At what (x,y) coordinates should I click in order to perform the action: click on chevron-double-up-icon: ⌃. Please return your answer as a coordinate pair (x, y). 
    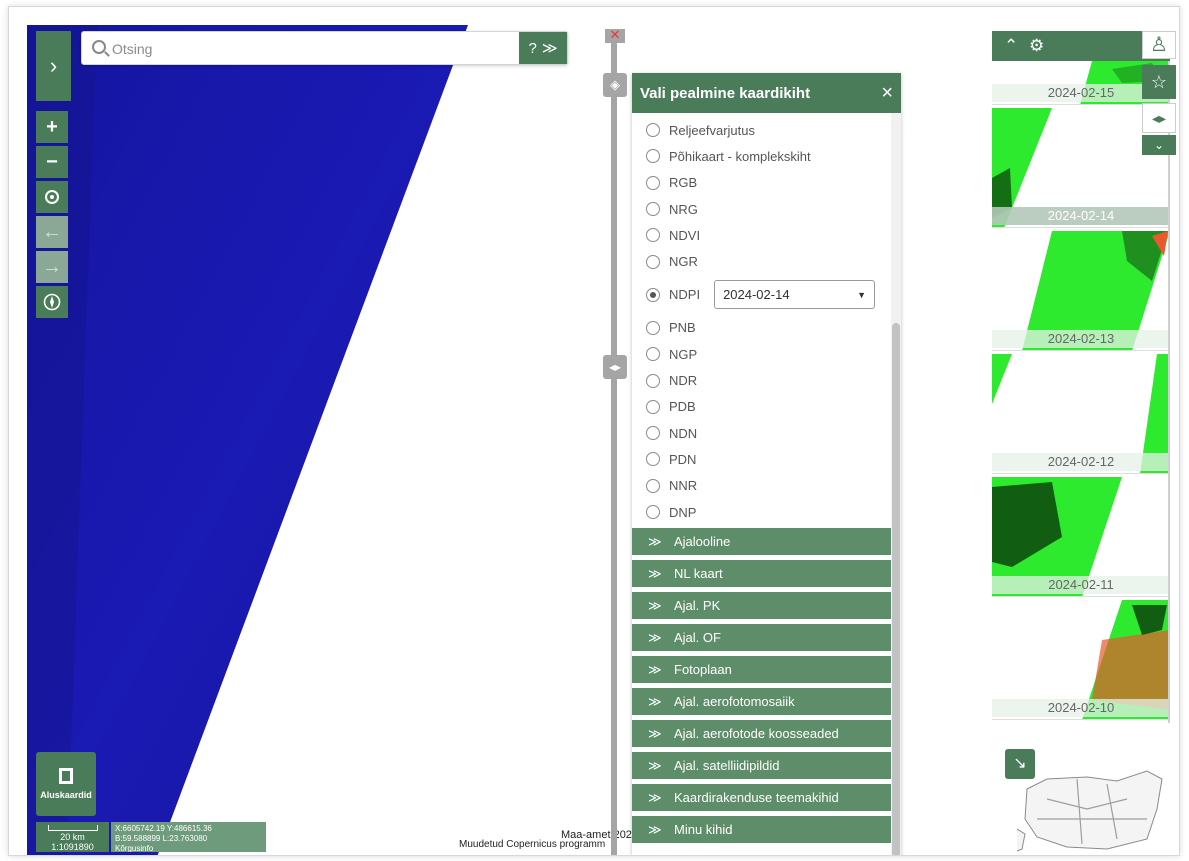
    Looking at the image, I should click on (1011, 45).